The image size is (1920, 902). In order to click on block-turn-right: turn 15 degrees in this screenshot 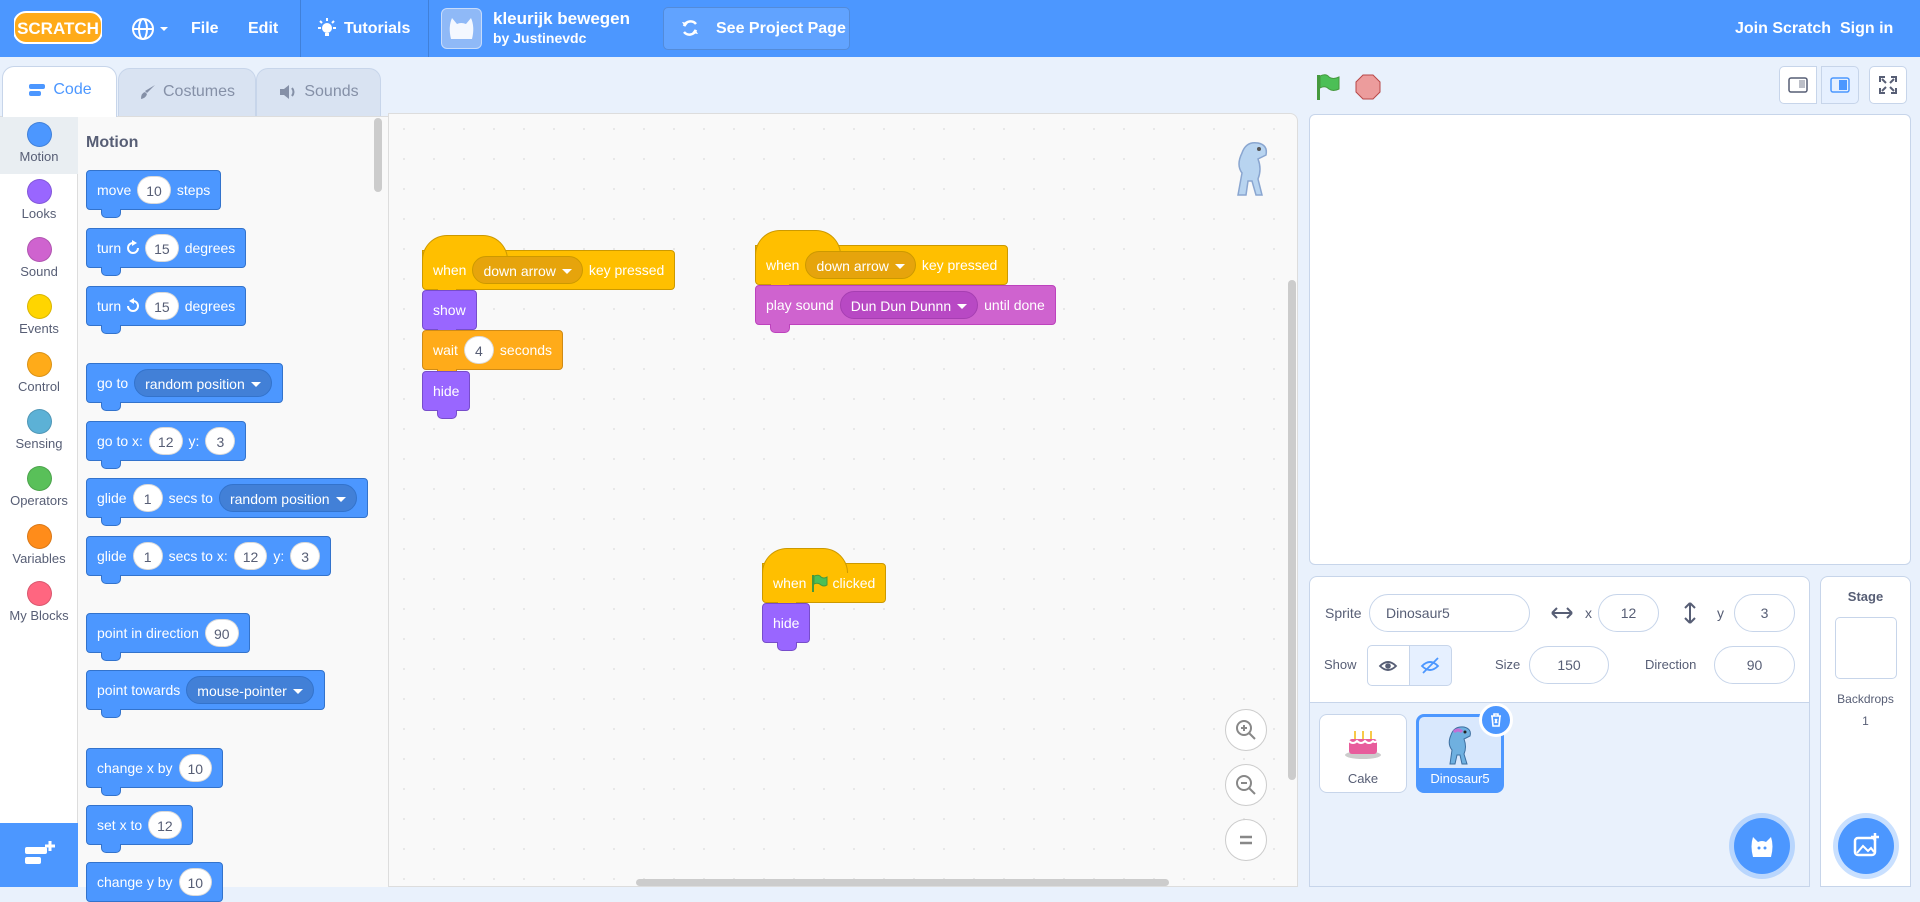, I will do `click(166, 252)`.